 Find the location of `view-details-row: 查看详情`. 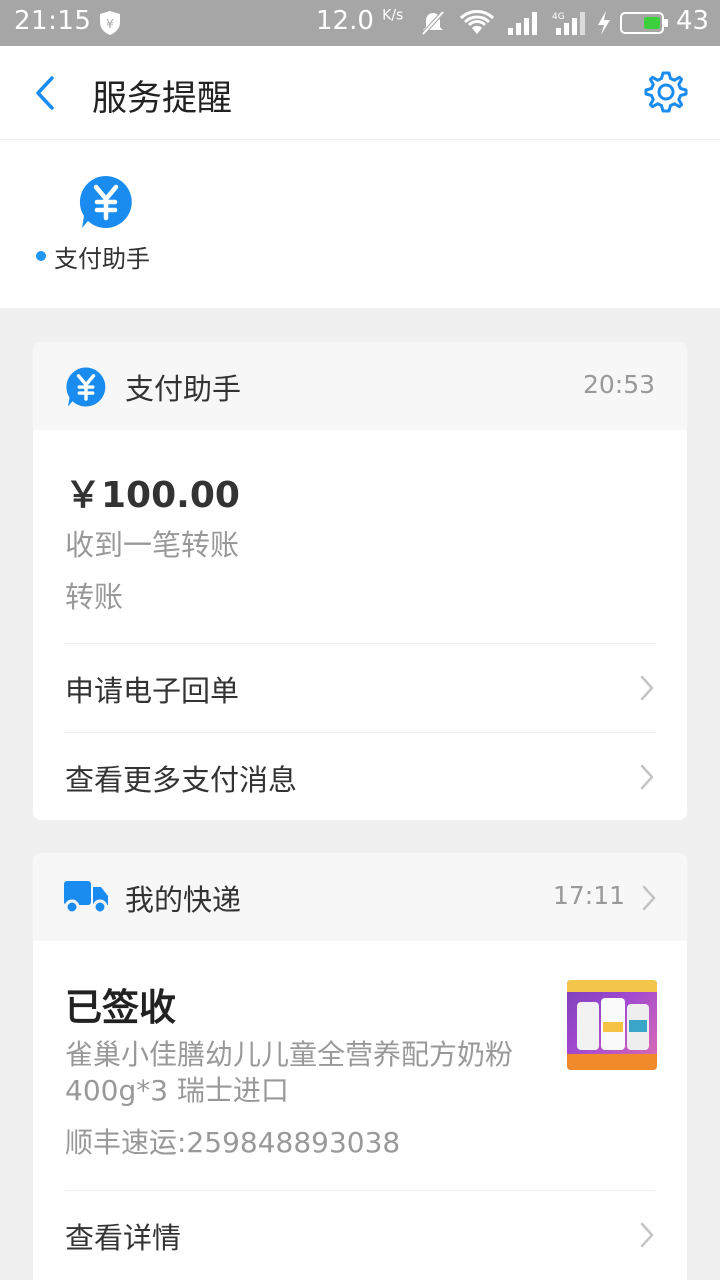

view-details-row: 查看详情 is located at coordinates (360, 1234).